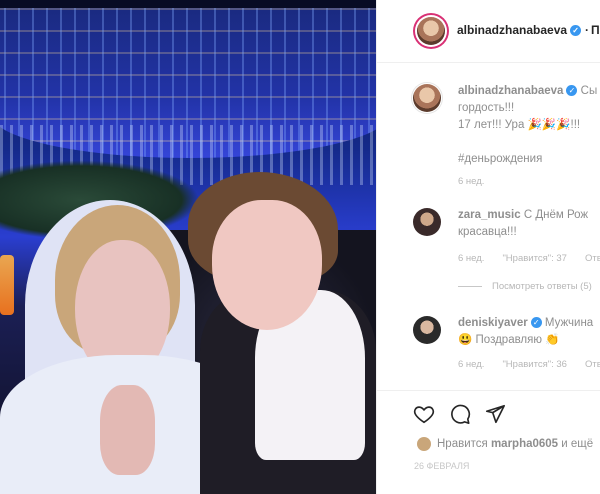  I want to click on caption-author: albinadzhanabaeva, so click(510, 91).